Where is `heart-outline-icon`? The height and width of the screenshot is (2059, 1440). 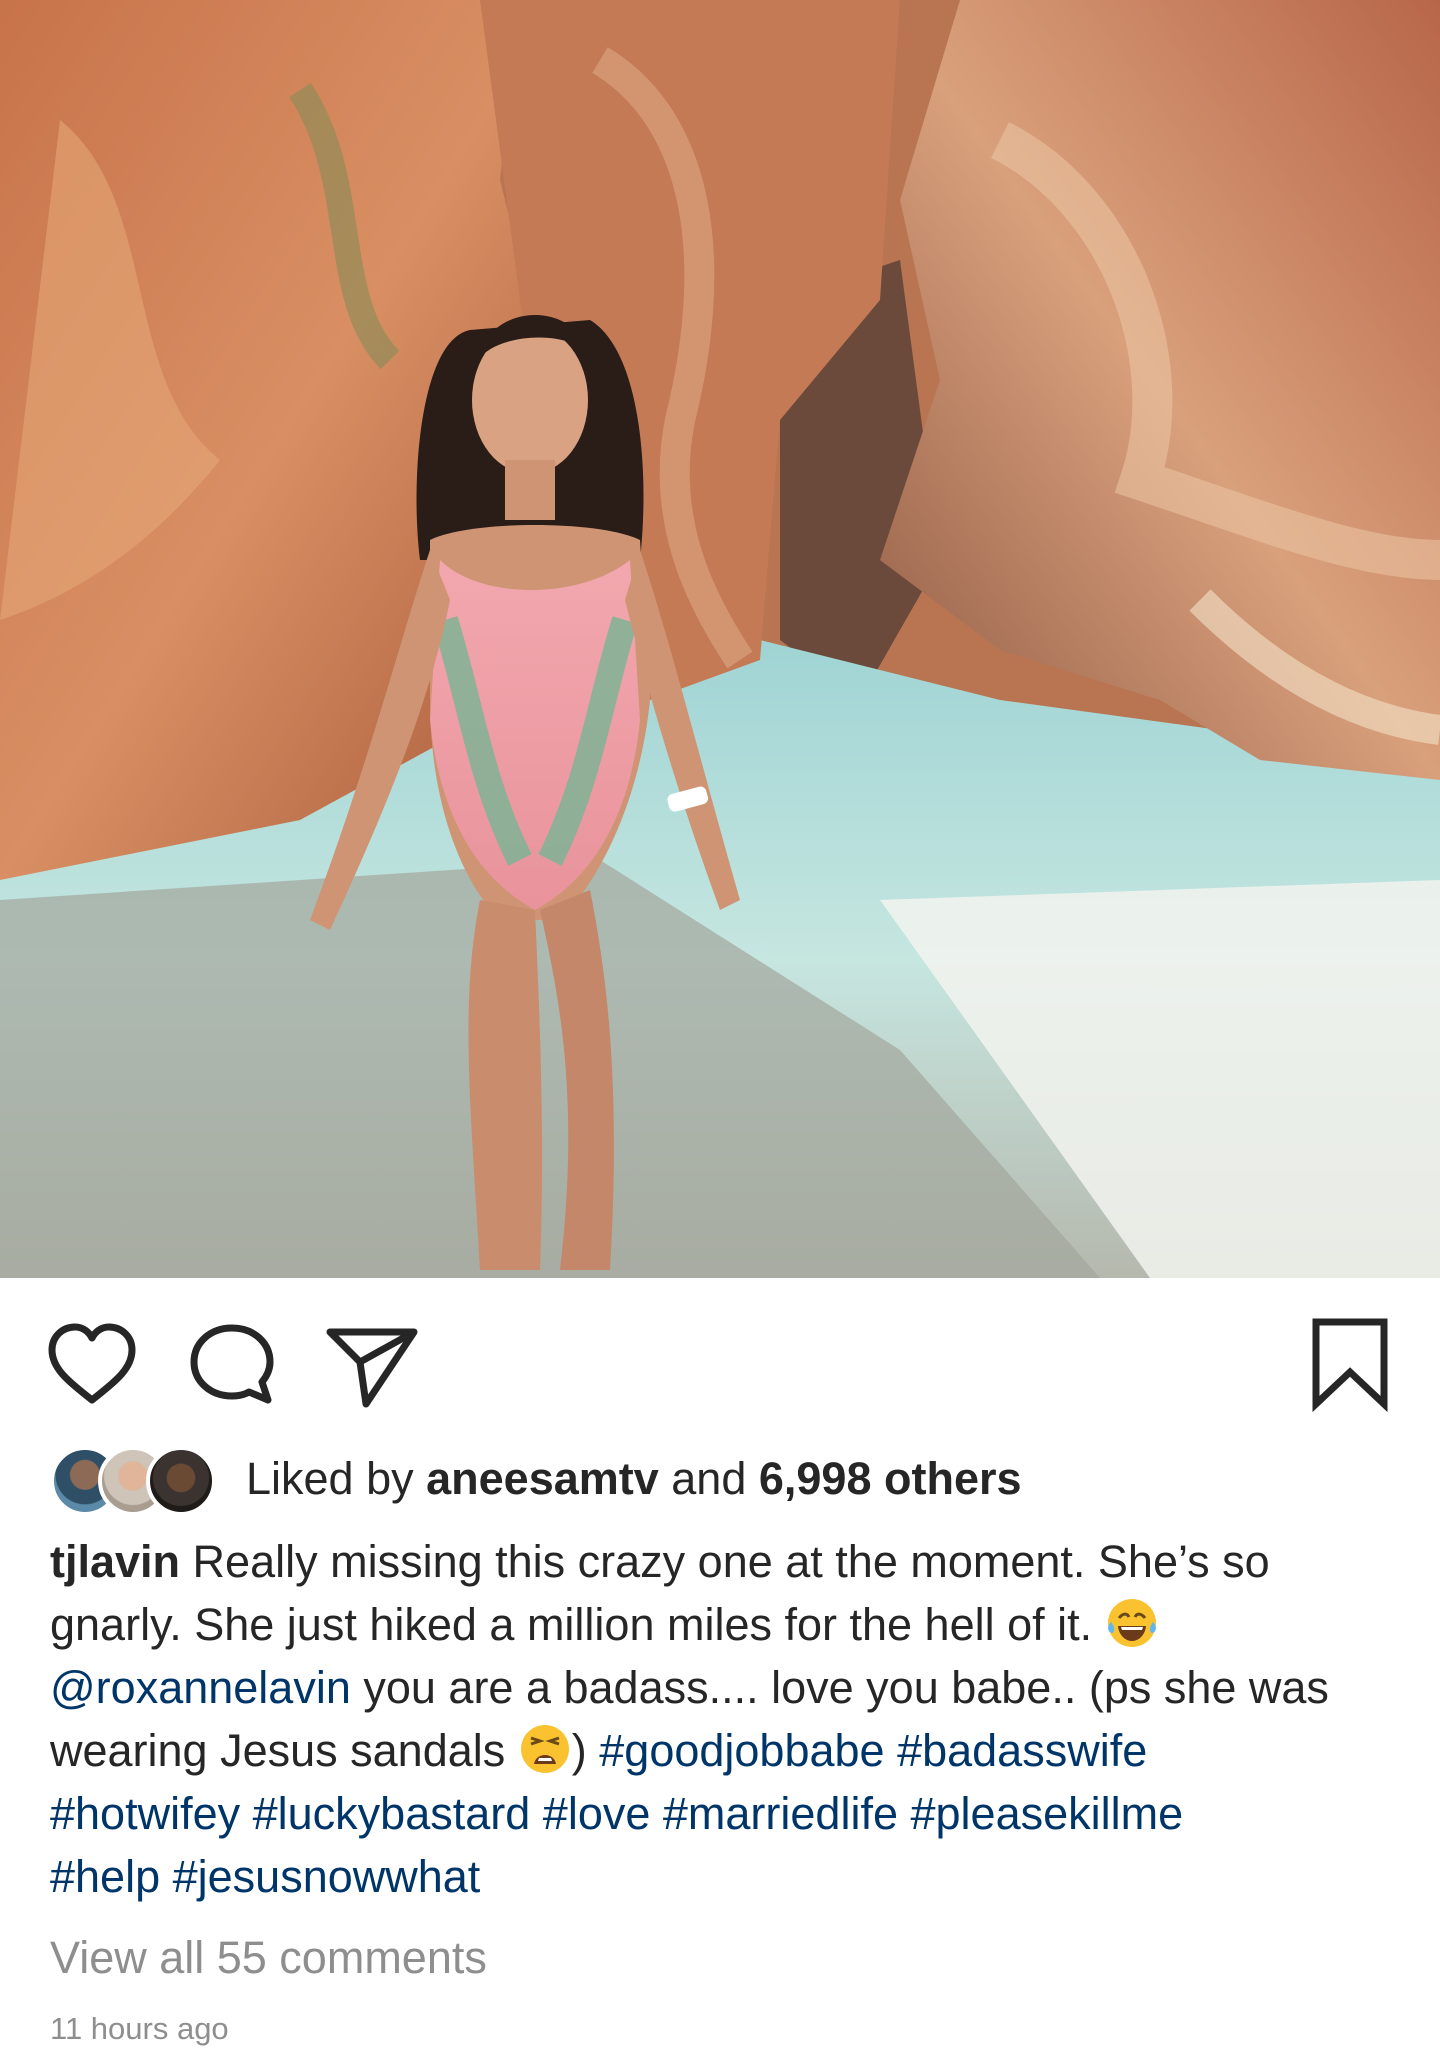
heart-outline-icon is located at coordinates (92, 1363).